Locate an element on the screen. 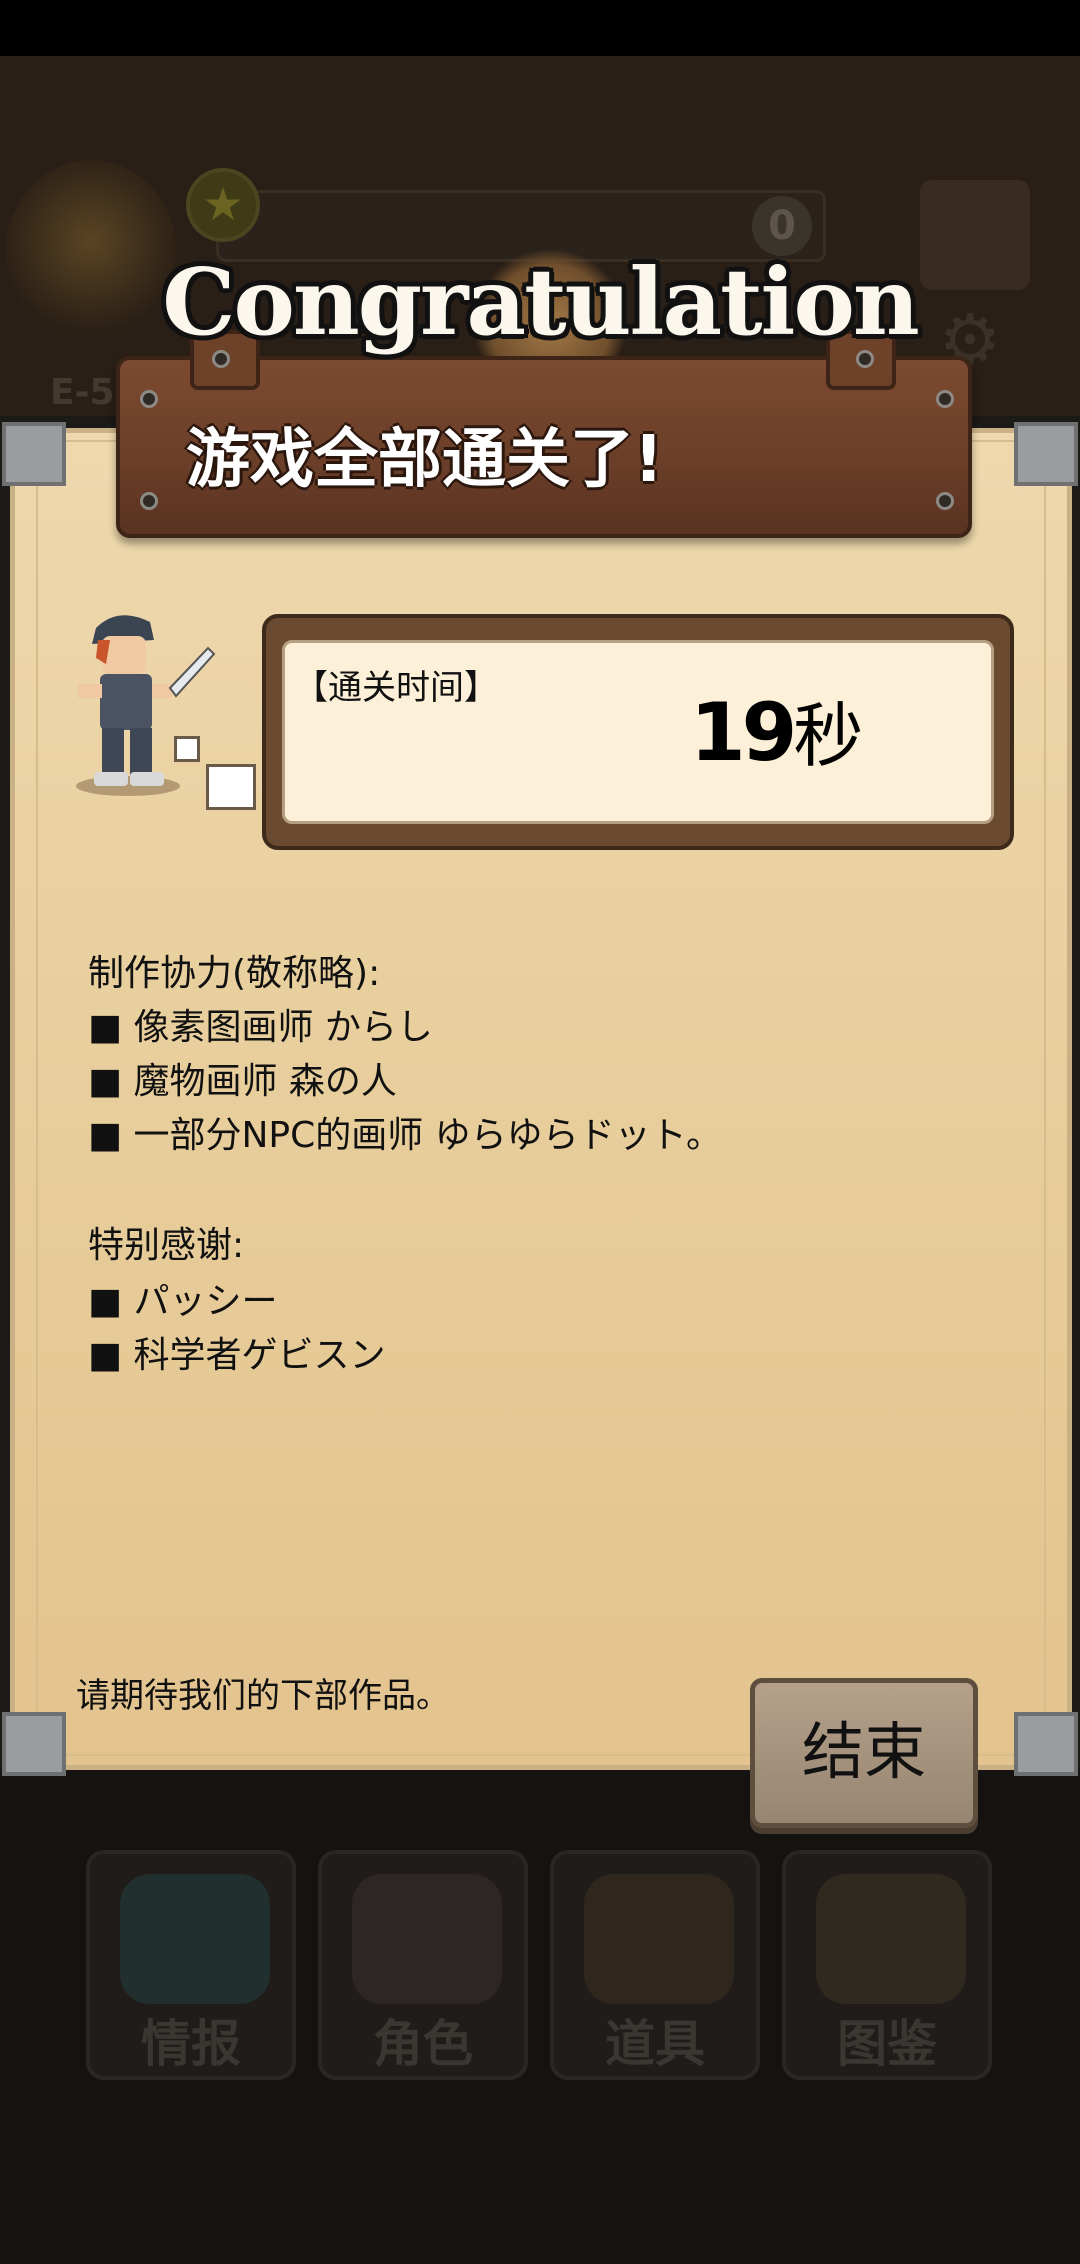 This screenshot has width=1080, height=2264. nav-info-button: 情报 is located at coordinates (191, 1965).